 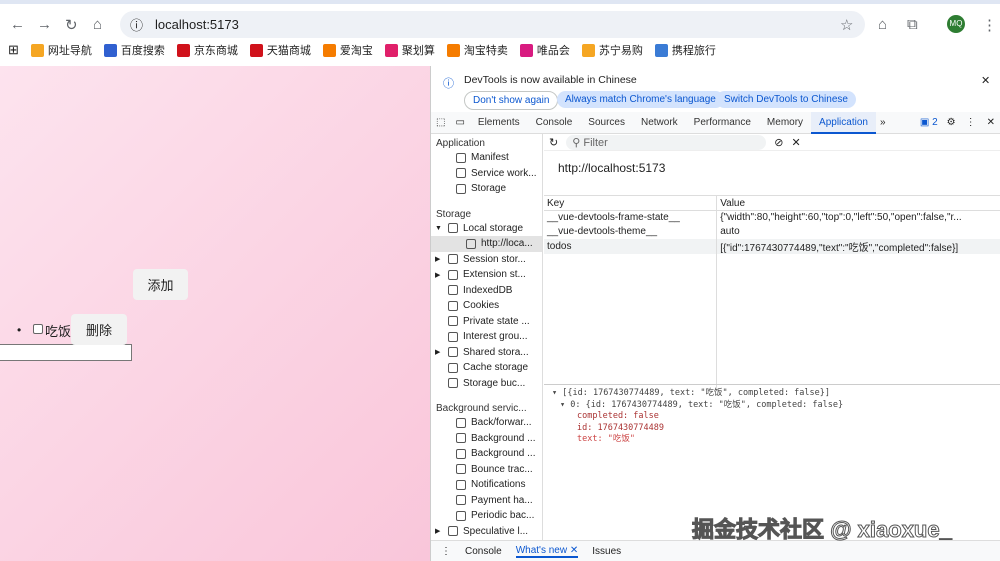 What do you see at coordinates (778, 142) in the screenshot?
I see `clear-all-icon: ⊘` at bounding box center [778, 142].